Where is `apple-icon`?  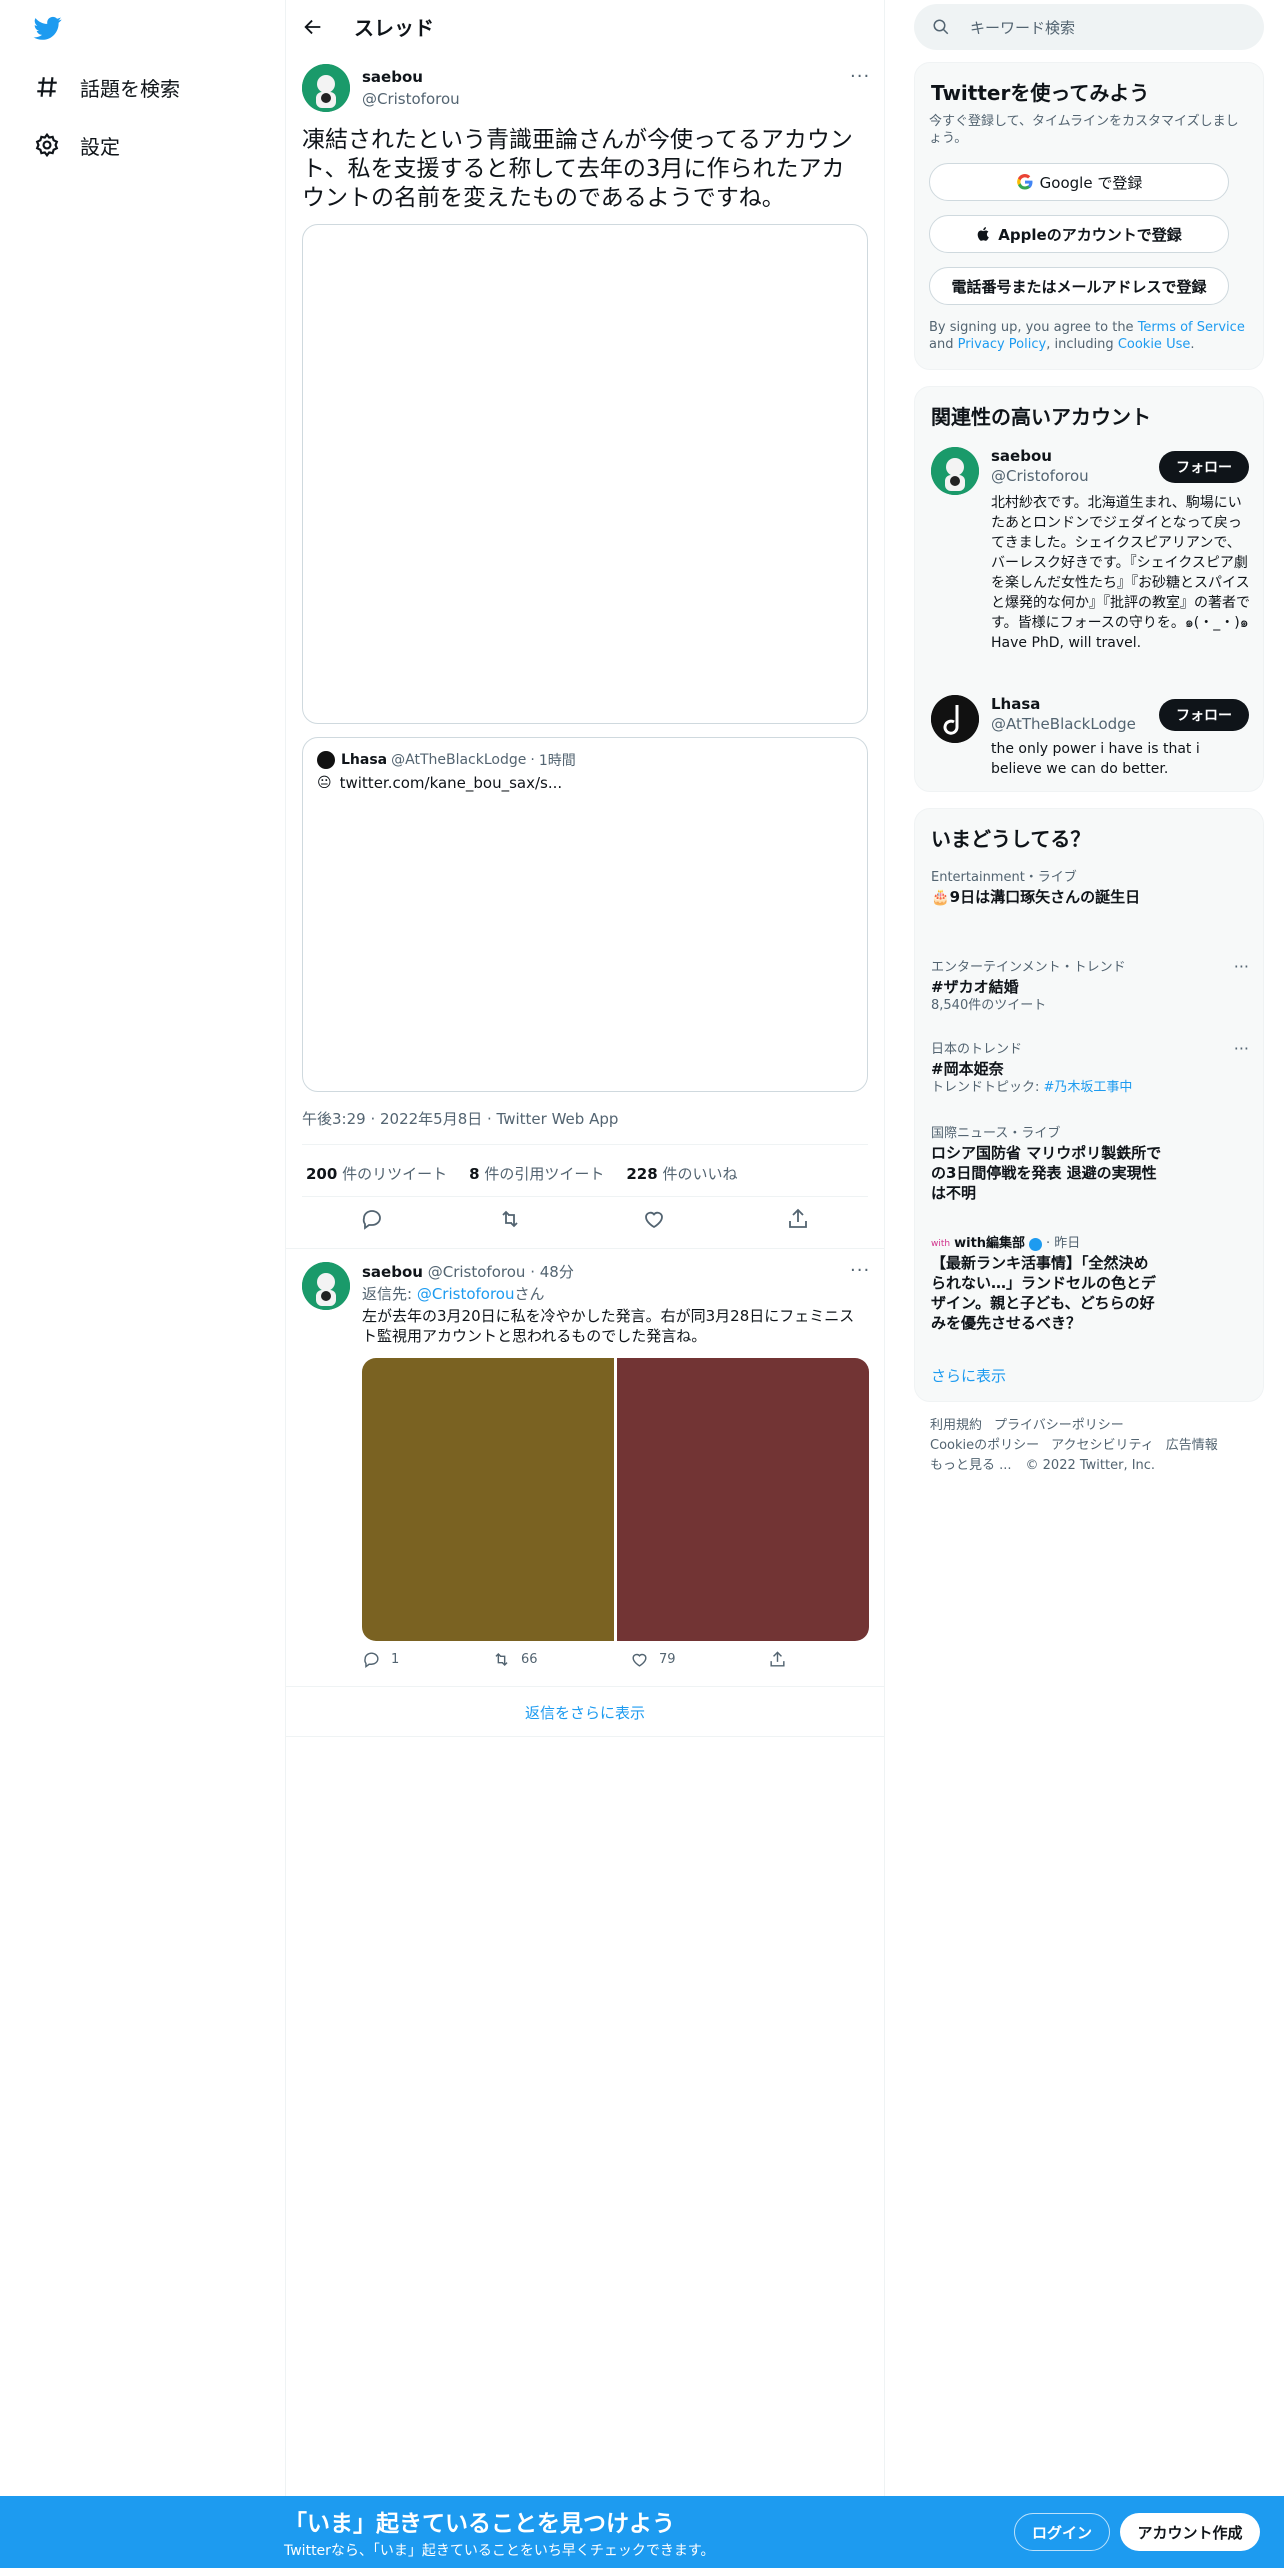 apple-icon is located at coordinates (983, 234).